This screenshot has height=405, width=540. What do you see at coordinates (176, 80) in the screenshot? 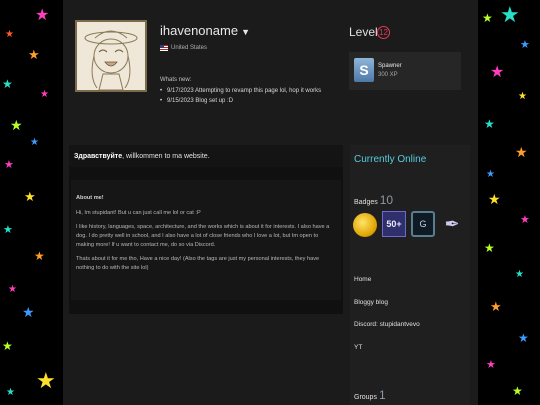
I see `whats-new-title: Whats new:` at bounding box center [176, 80].